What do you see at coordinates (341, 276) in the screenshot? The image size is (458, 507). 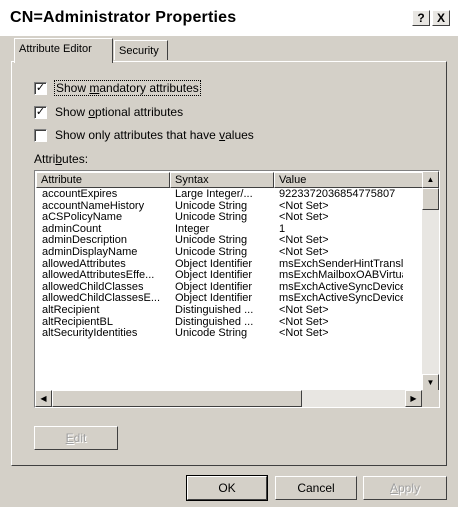 I see `attribute-value: msExchMailboxOABVirtua` at bounding box center [341, 276].